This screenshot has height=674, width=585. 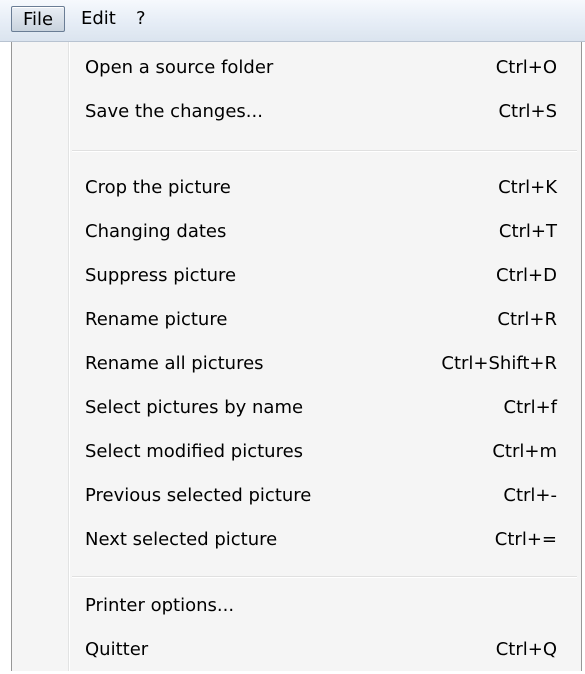 I want to click on menu-bar: File Edit ?, so click(x=292, y=21).